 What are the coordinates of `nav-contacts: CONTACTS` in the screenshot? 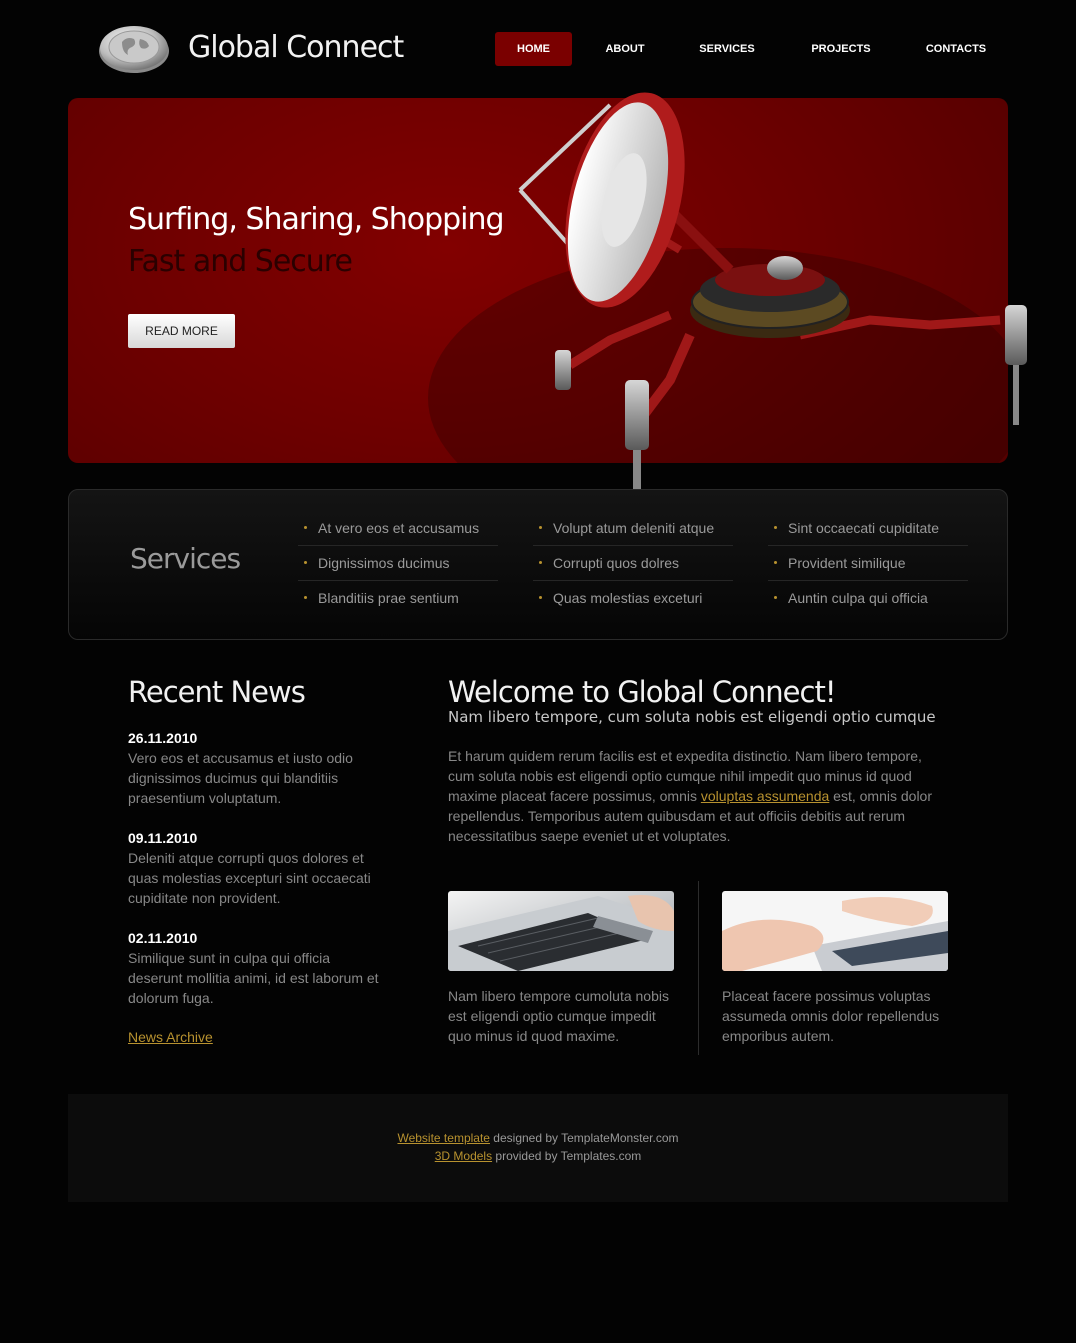 It's located at (956, 49).